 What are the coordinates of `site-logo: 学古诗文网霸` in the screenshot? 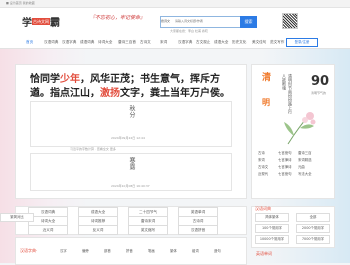 It's located at (47, 20).